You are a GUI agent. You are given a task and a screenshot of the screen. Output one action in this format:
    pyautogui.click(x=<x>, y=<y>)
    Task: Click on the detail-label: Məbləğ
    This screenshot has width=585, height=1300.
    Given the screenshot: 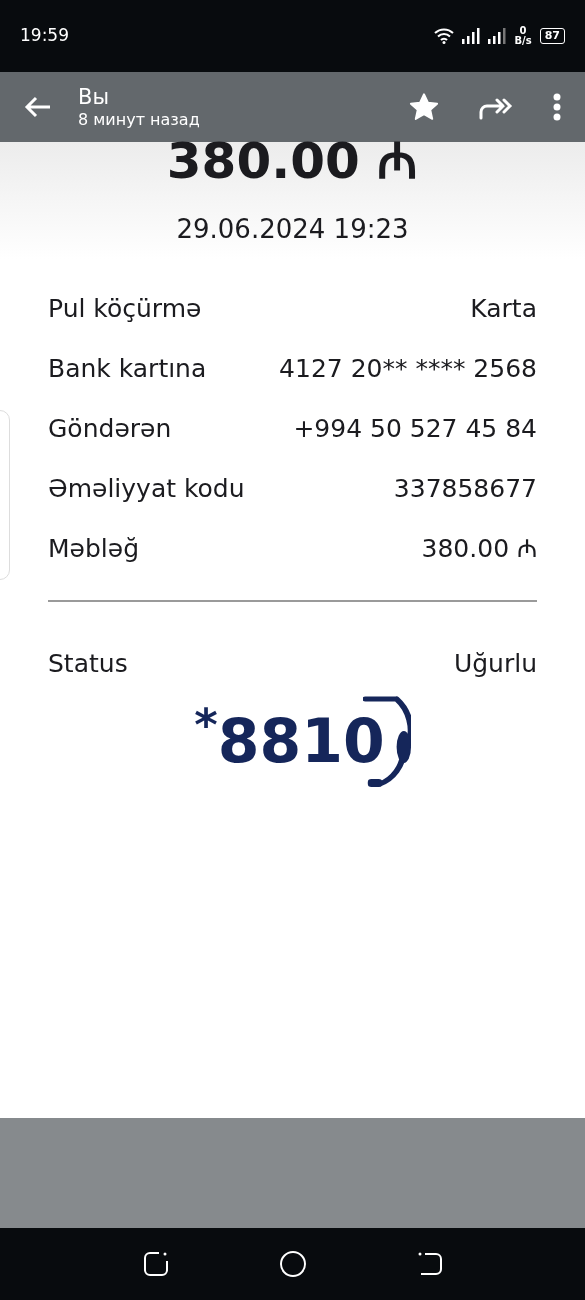 What is the action you would take?
    pyautogui.click(x=93, y=549)
    